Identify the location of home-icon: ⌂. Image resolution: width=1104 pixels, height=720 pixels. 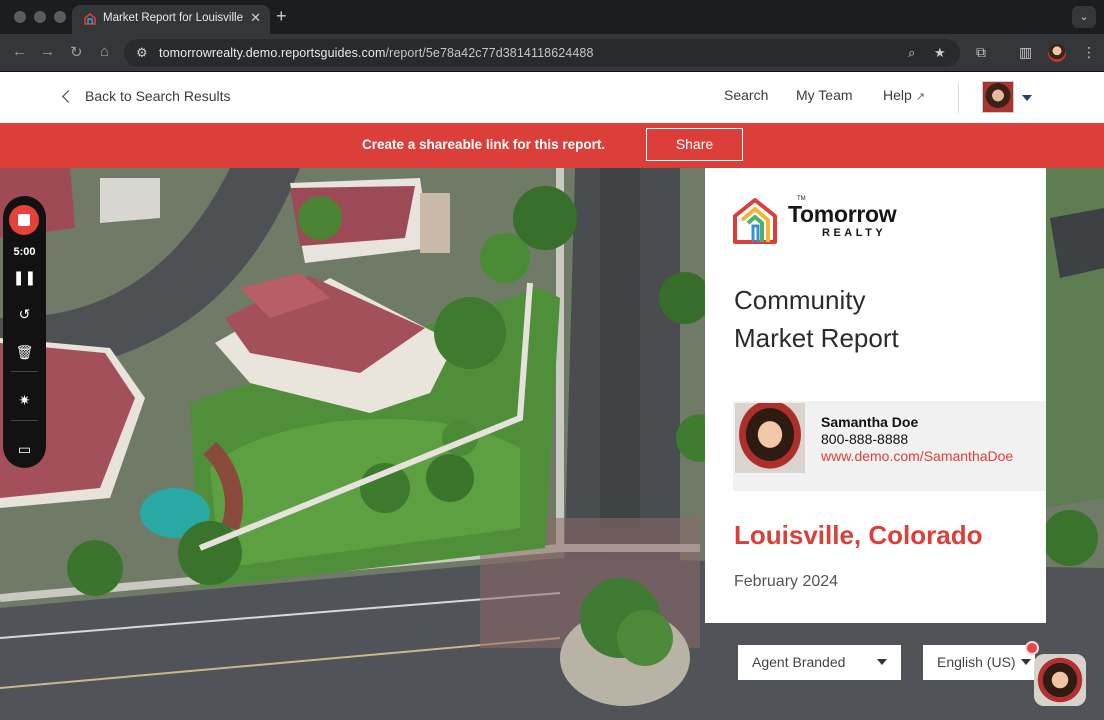
(104, 51).